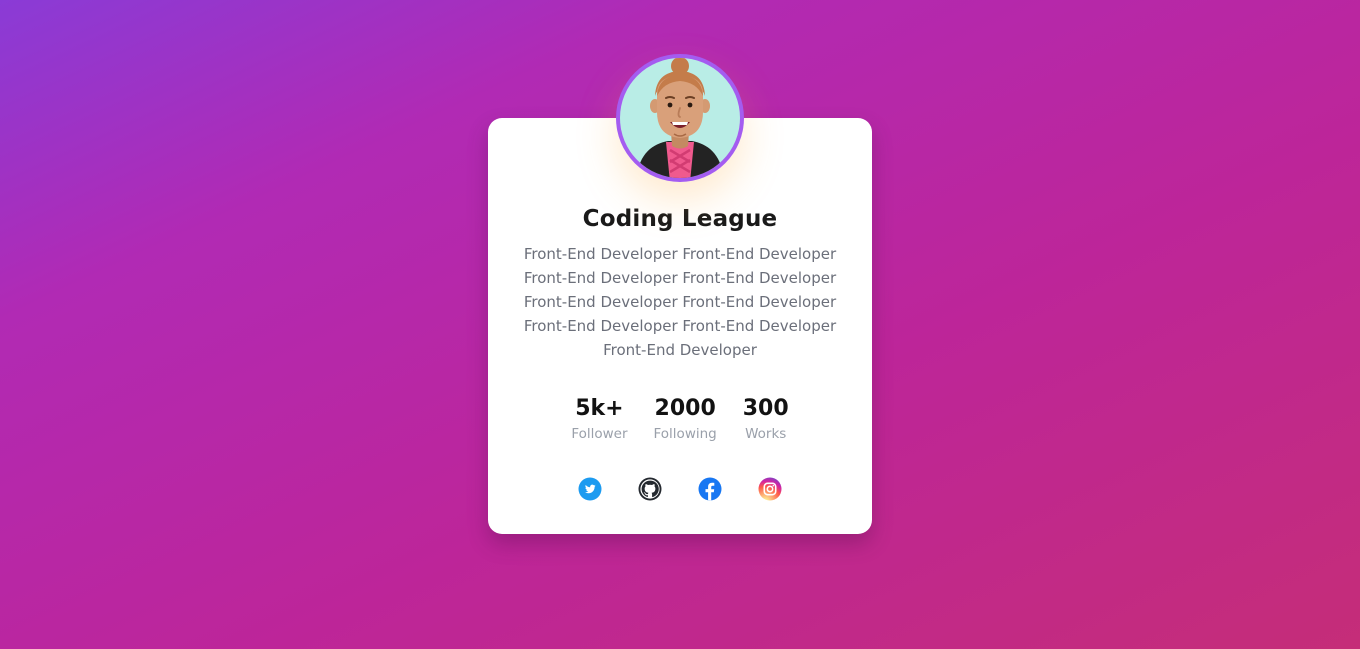 This screenshot has height=649, width=1360. What do you see at coordinates (765, 408) in the screenshot?
I see `stat-value: 300` at bounding box center [765, 408].